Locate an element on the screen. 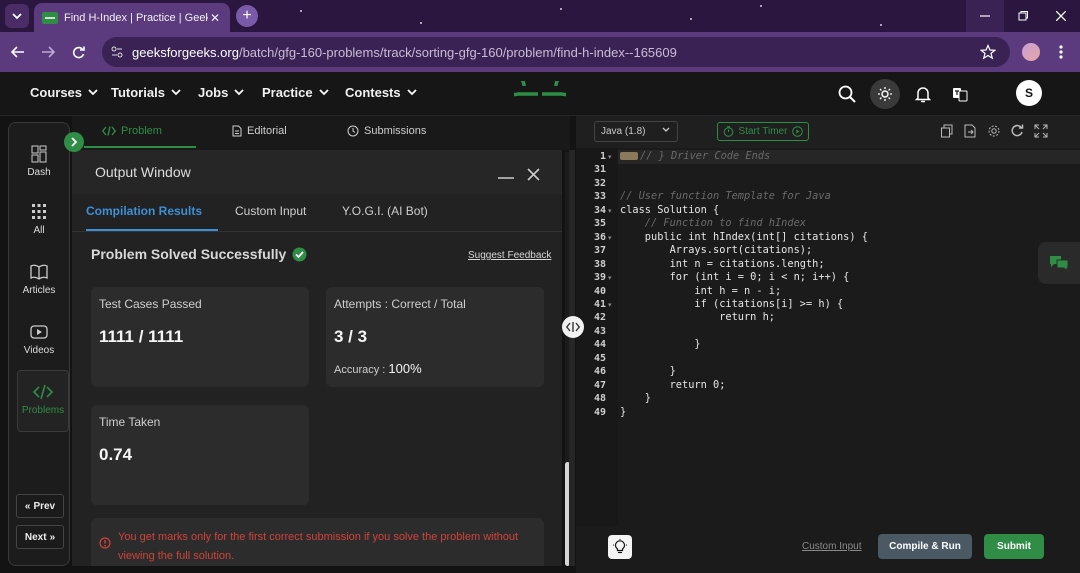 The image size is (1080, 573). tab-compilation-results: Compilation Results is located at coordinates (144, 211).